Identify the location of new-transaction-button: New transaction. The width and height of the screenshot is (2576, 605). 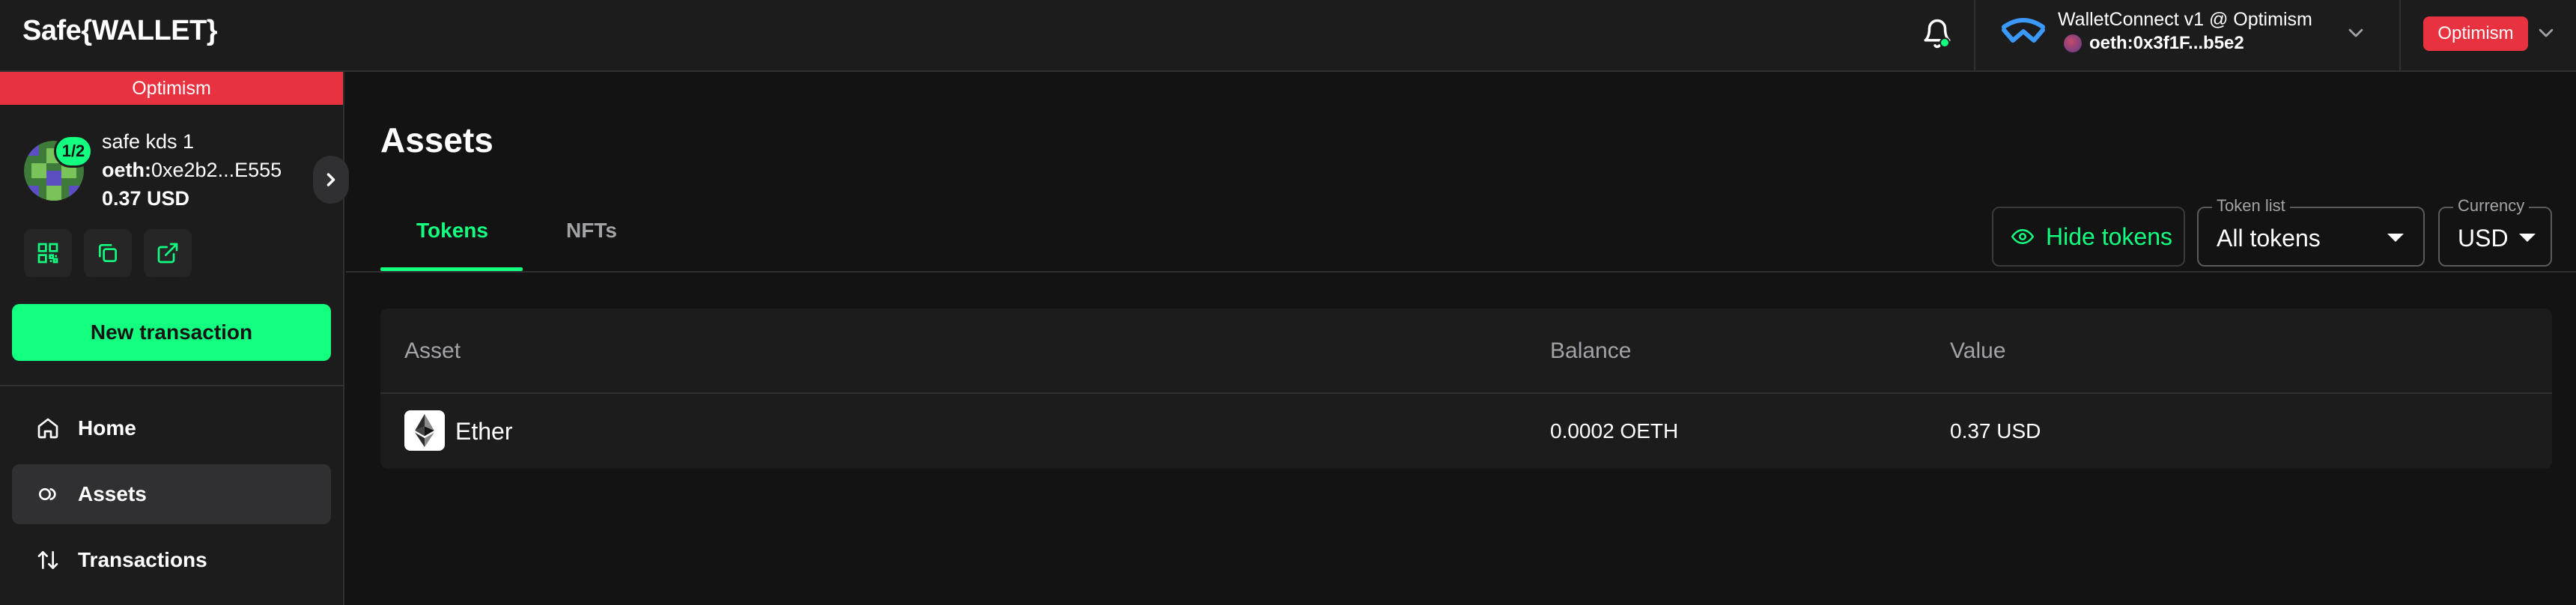
(171, 332).